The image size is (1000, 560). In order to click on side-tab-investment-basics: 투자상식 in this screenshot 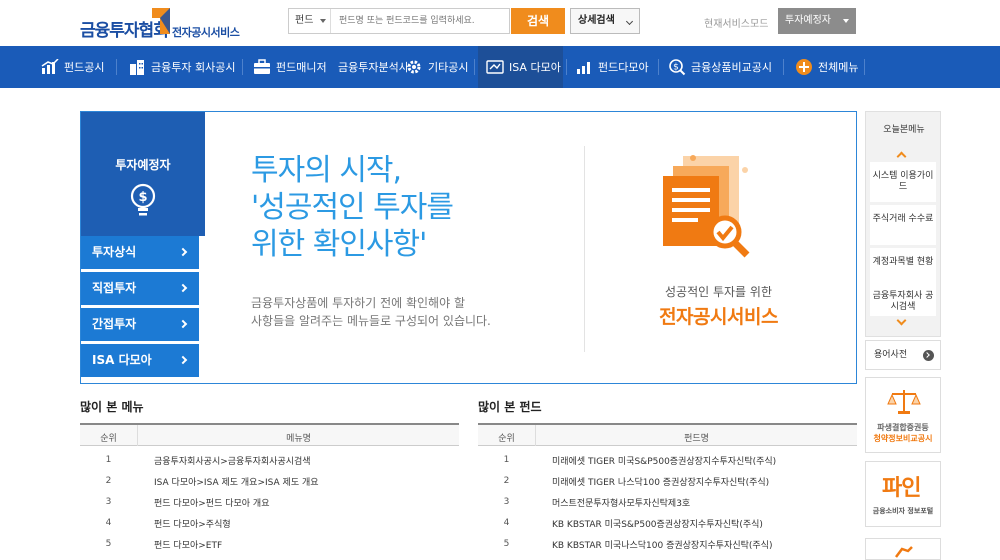, I will do `click(140, 252)`.